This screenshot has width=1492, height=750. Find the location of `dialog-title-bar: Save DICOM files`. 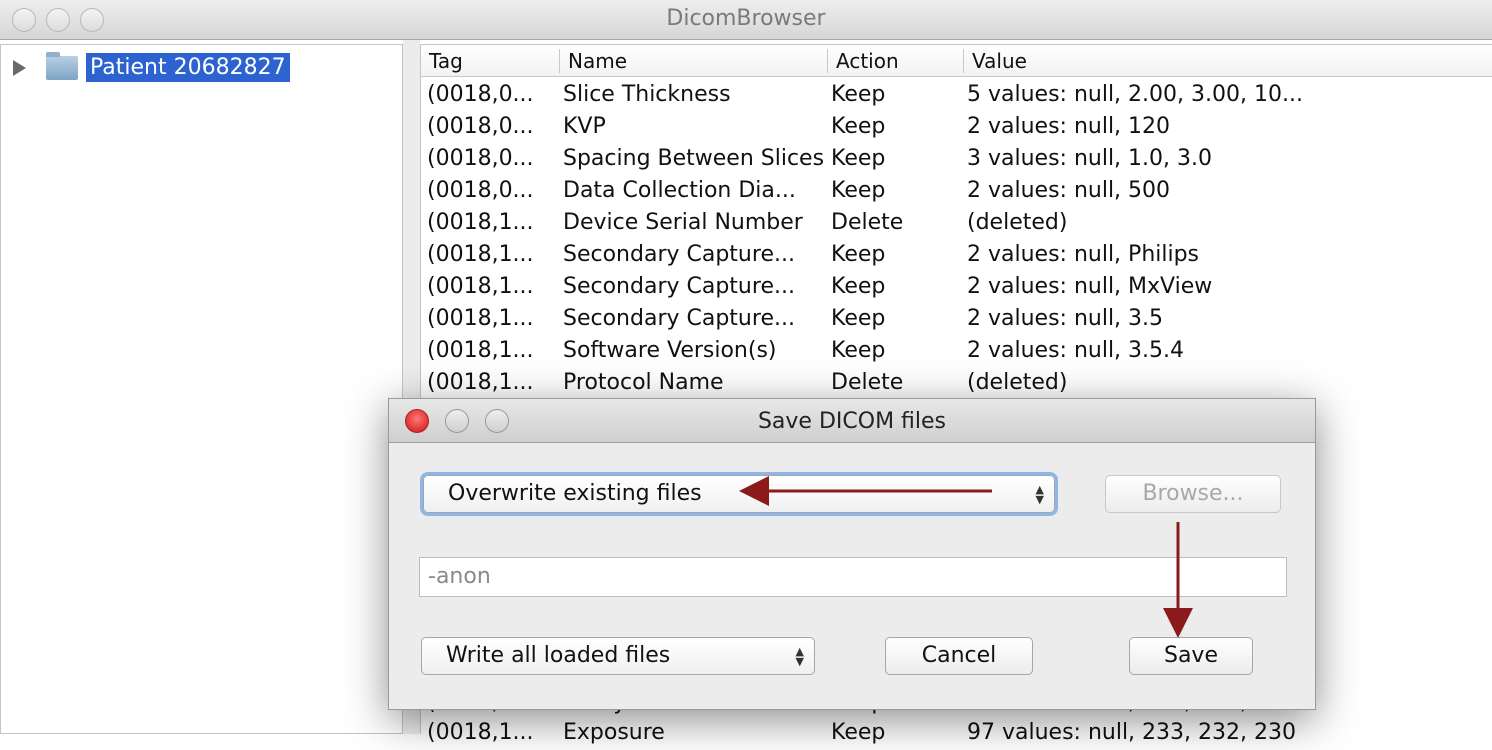

dialog-title-bar: Save DICOM files is located at coordinates (852, 421).